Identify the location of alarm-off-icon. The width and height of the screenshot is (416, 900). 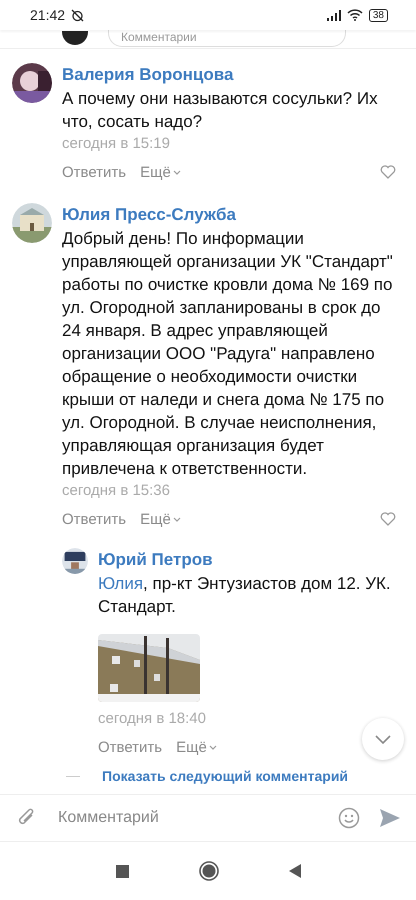
(77, 15).